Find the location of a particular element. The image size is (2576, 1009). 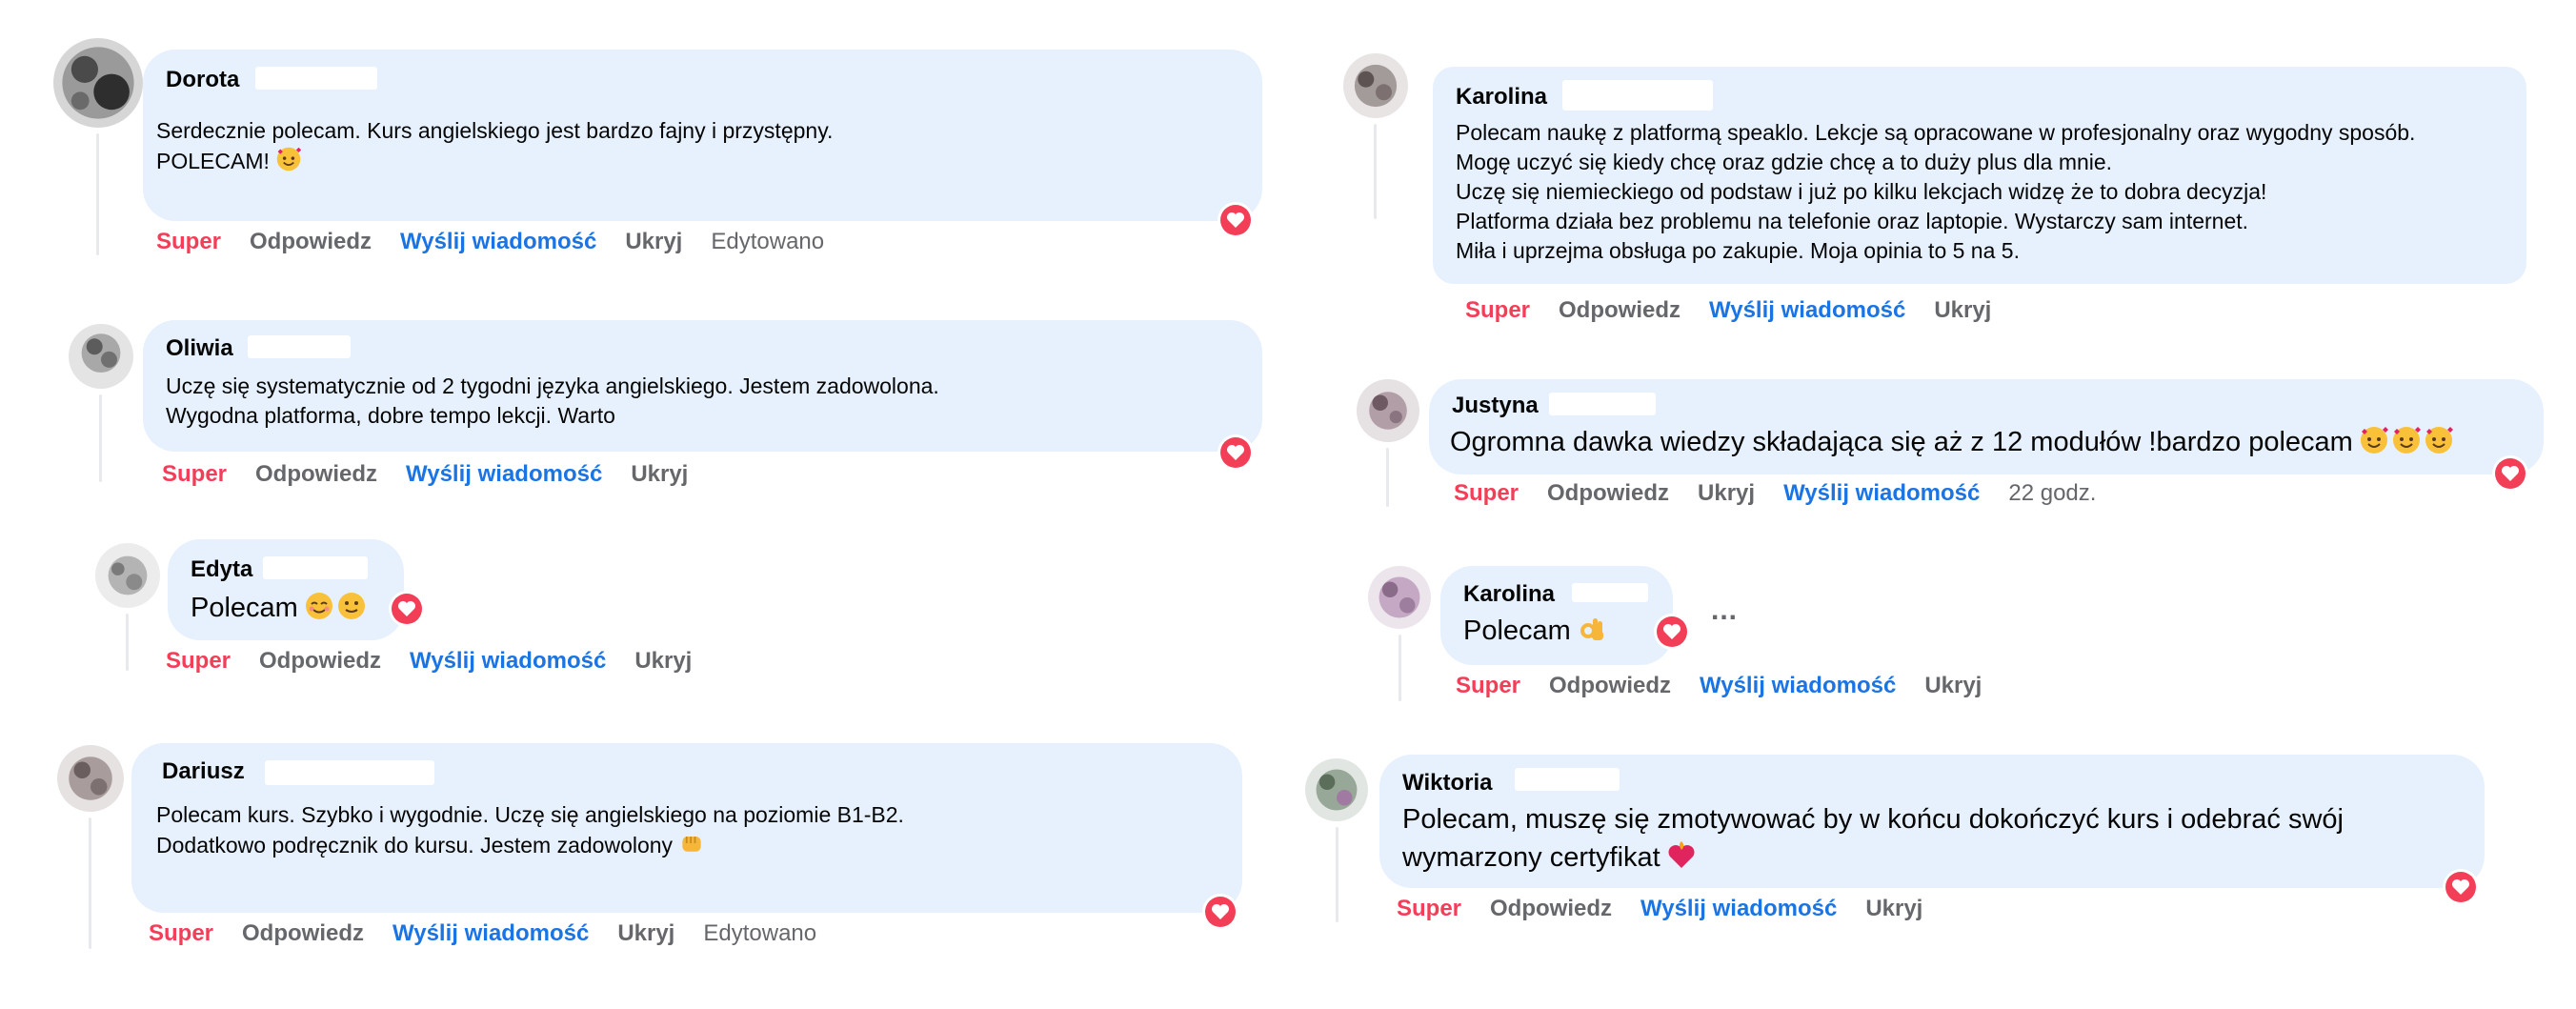

slightly-smiling-face-icon is located at coordinates (351, 606).